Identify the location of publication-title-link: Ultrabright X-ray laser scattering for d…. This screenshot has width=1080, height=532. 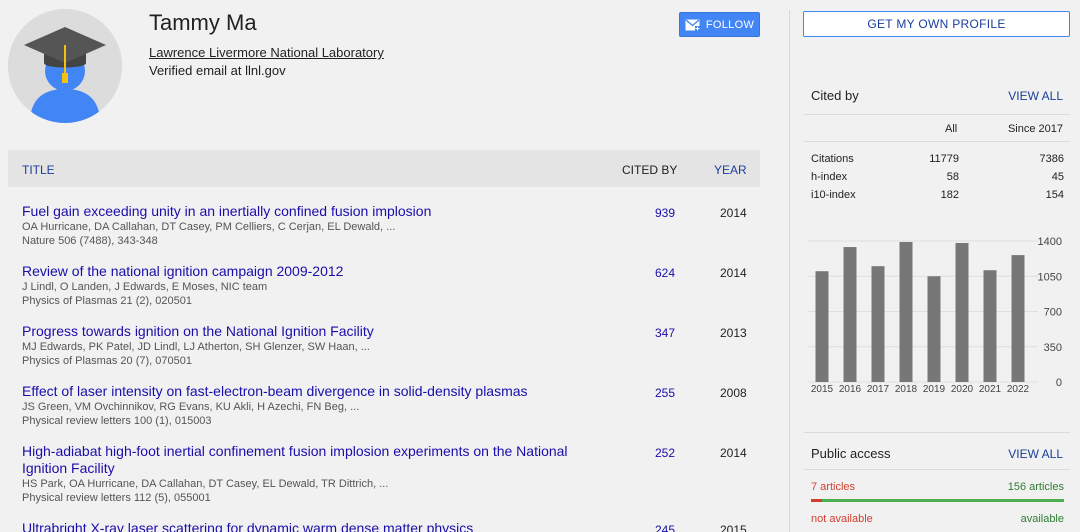
(302, 526).